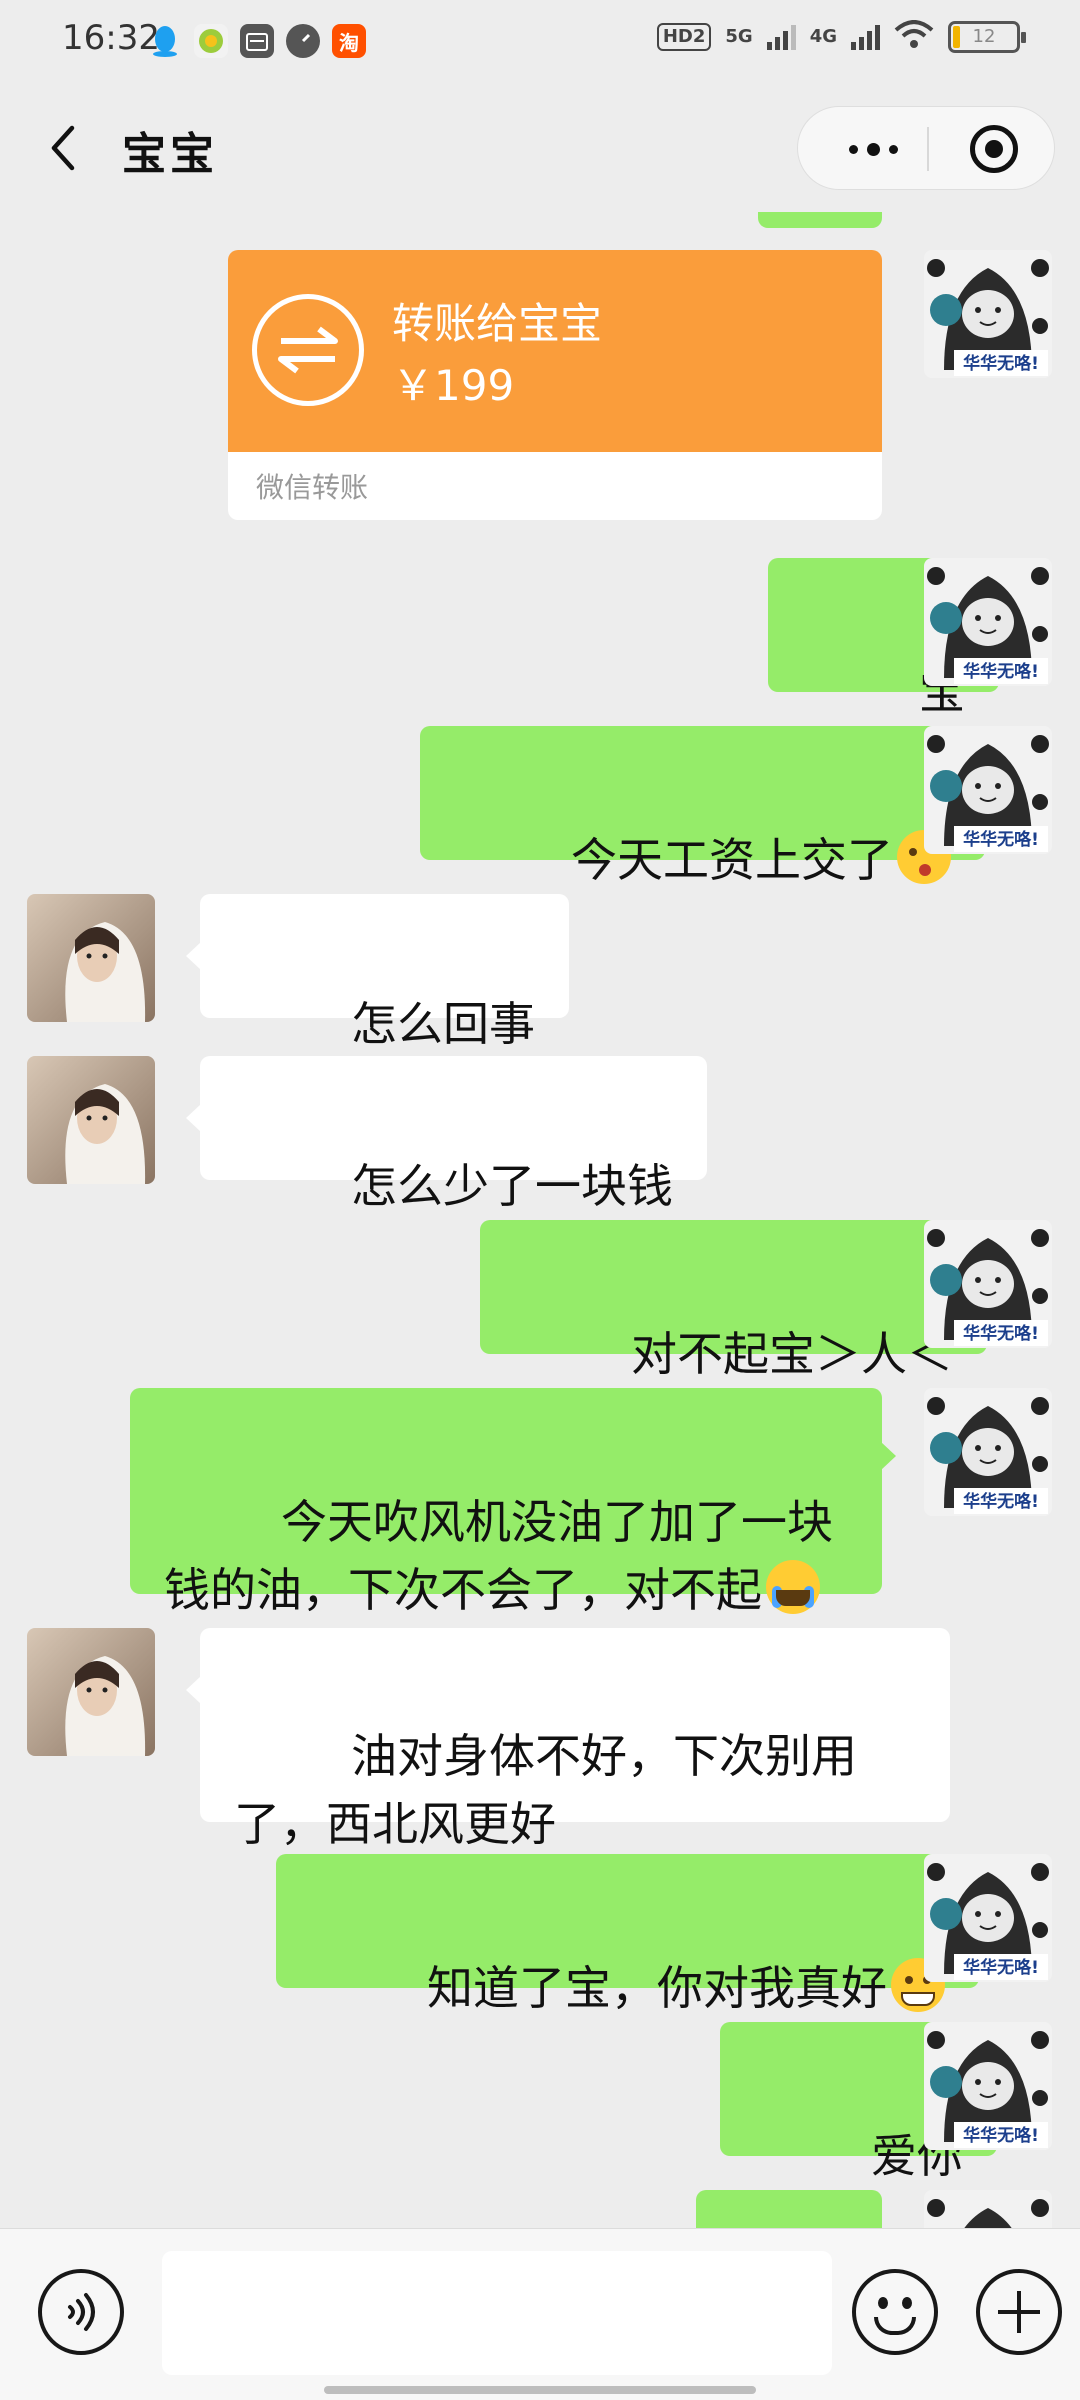 Image resolution: width=1080 pixels, height=2400 pixels. Describe the element at coordinates (308, 350) in the screenshot. I see `transfer-arrows-icon` at that location.